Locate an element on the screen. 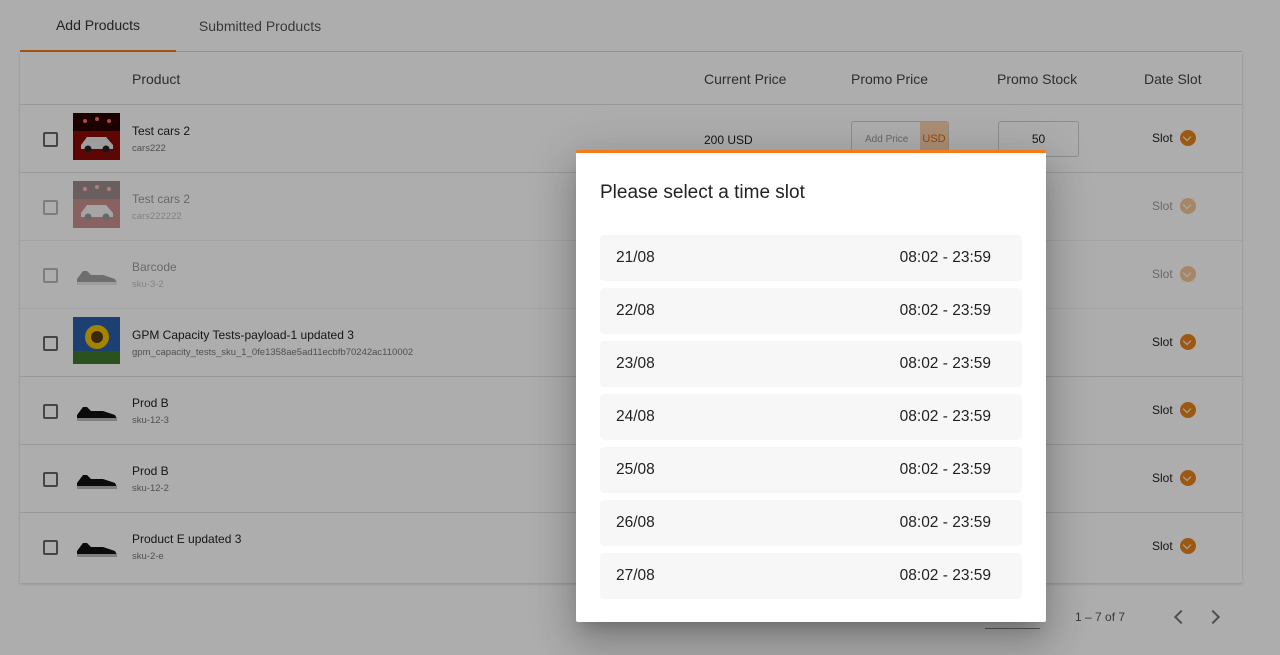 This screenshot has height=655, width=1280. slot-date: 23/08 is located at coordinates (635, 363).